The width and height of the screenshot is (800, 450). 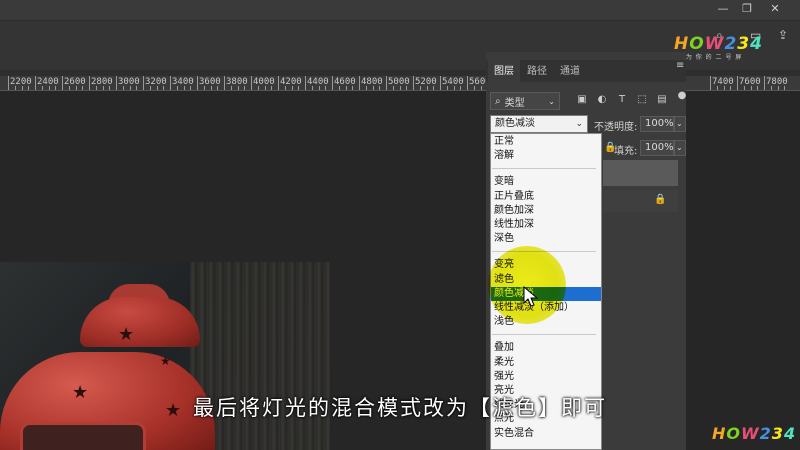 What do you see at coordinates (750, 433) in the screenshot?
I see `logo-letter: W` at bounding box center [750, 433].